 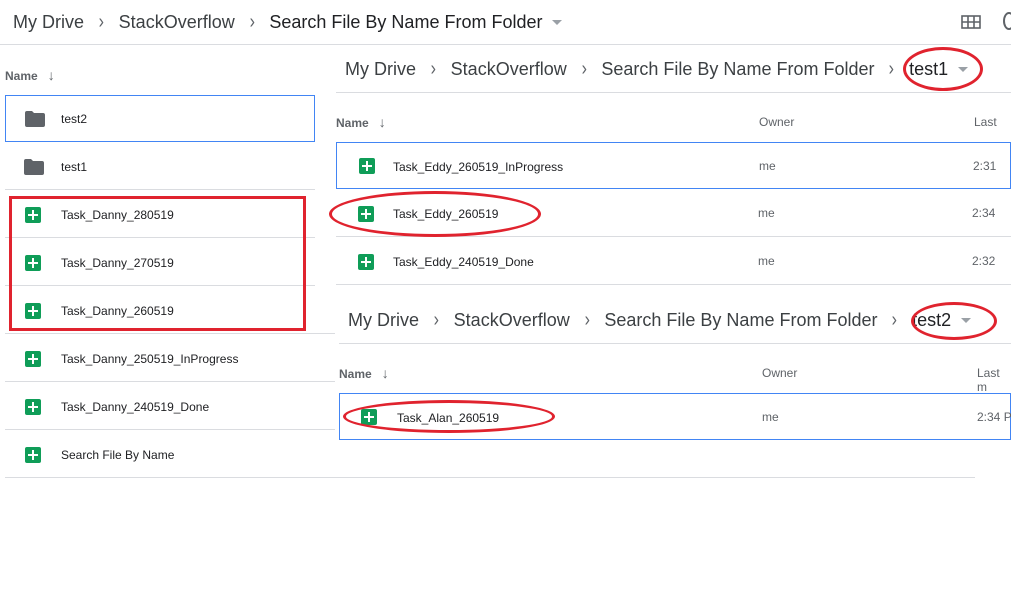 I want to click on file-last-modified: 2:34, so click(x=984, y=213).